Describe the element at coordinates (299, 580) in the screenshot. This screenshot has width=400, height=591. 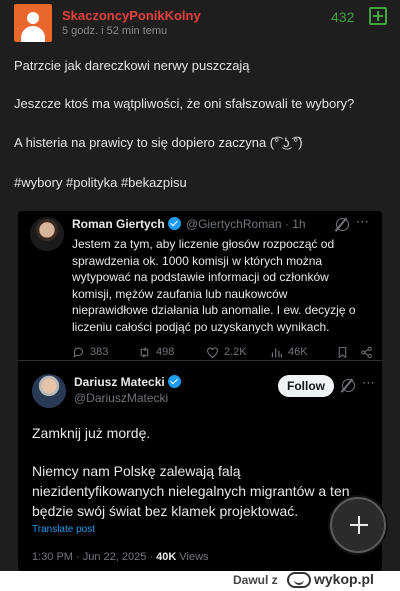
I see `wykop-logo-icon` at that location.